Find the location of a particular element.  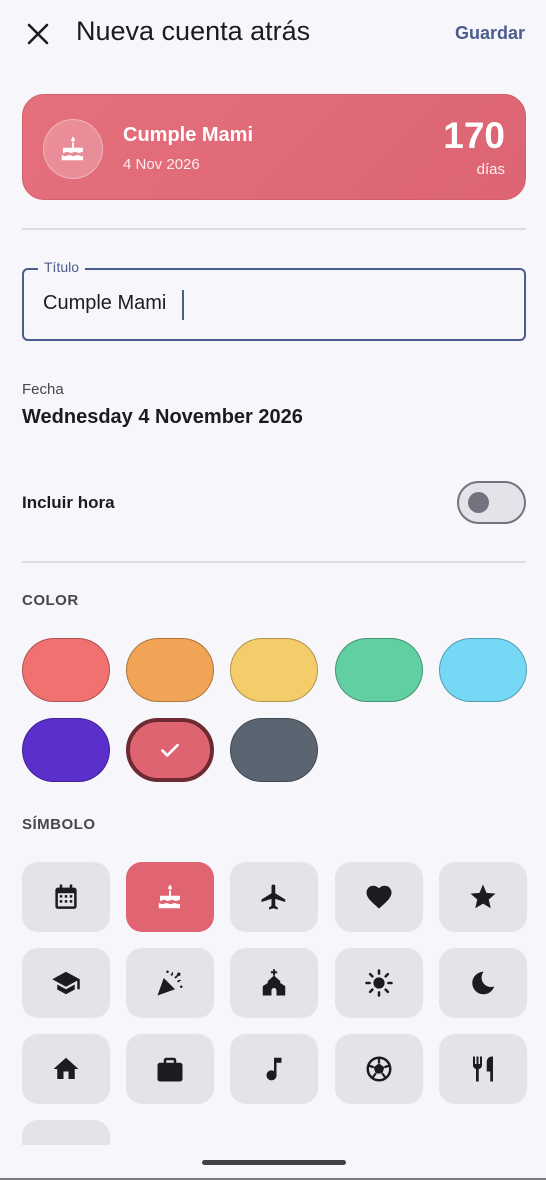

symbol-option-star is located at coordinates (483, 897).